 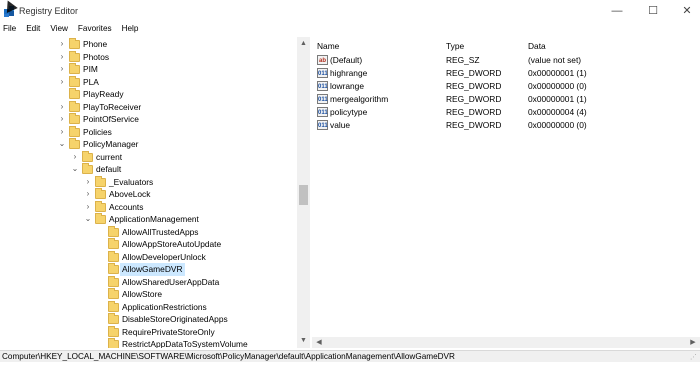 I want to click on tree-vertical-scrollbar: ▲ ▼, so click(x=303, y=192).